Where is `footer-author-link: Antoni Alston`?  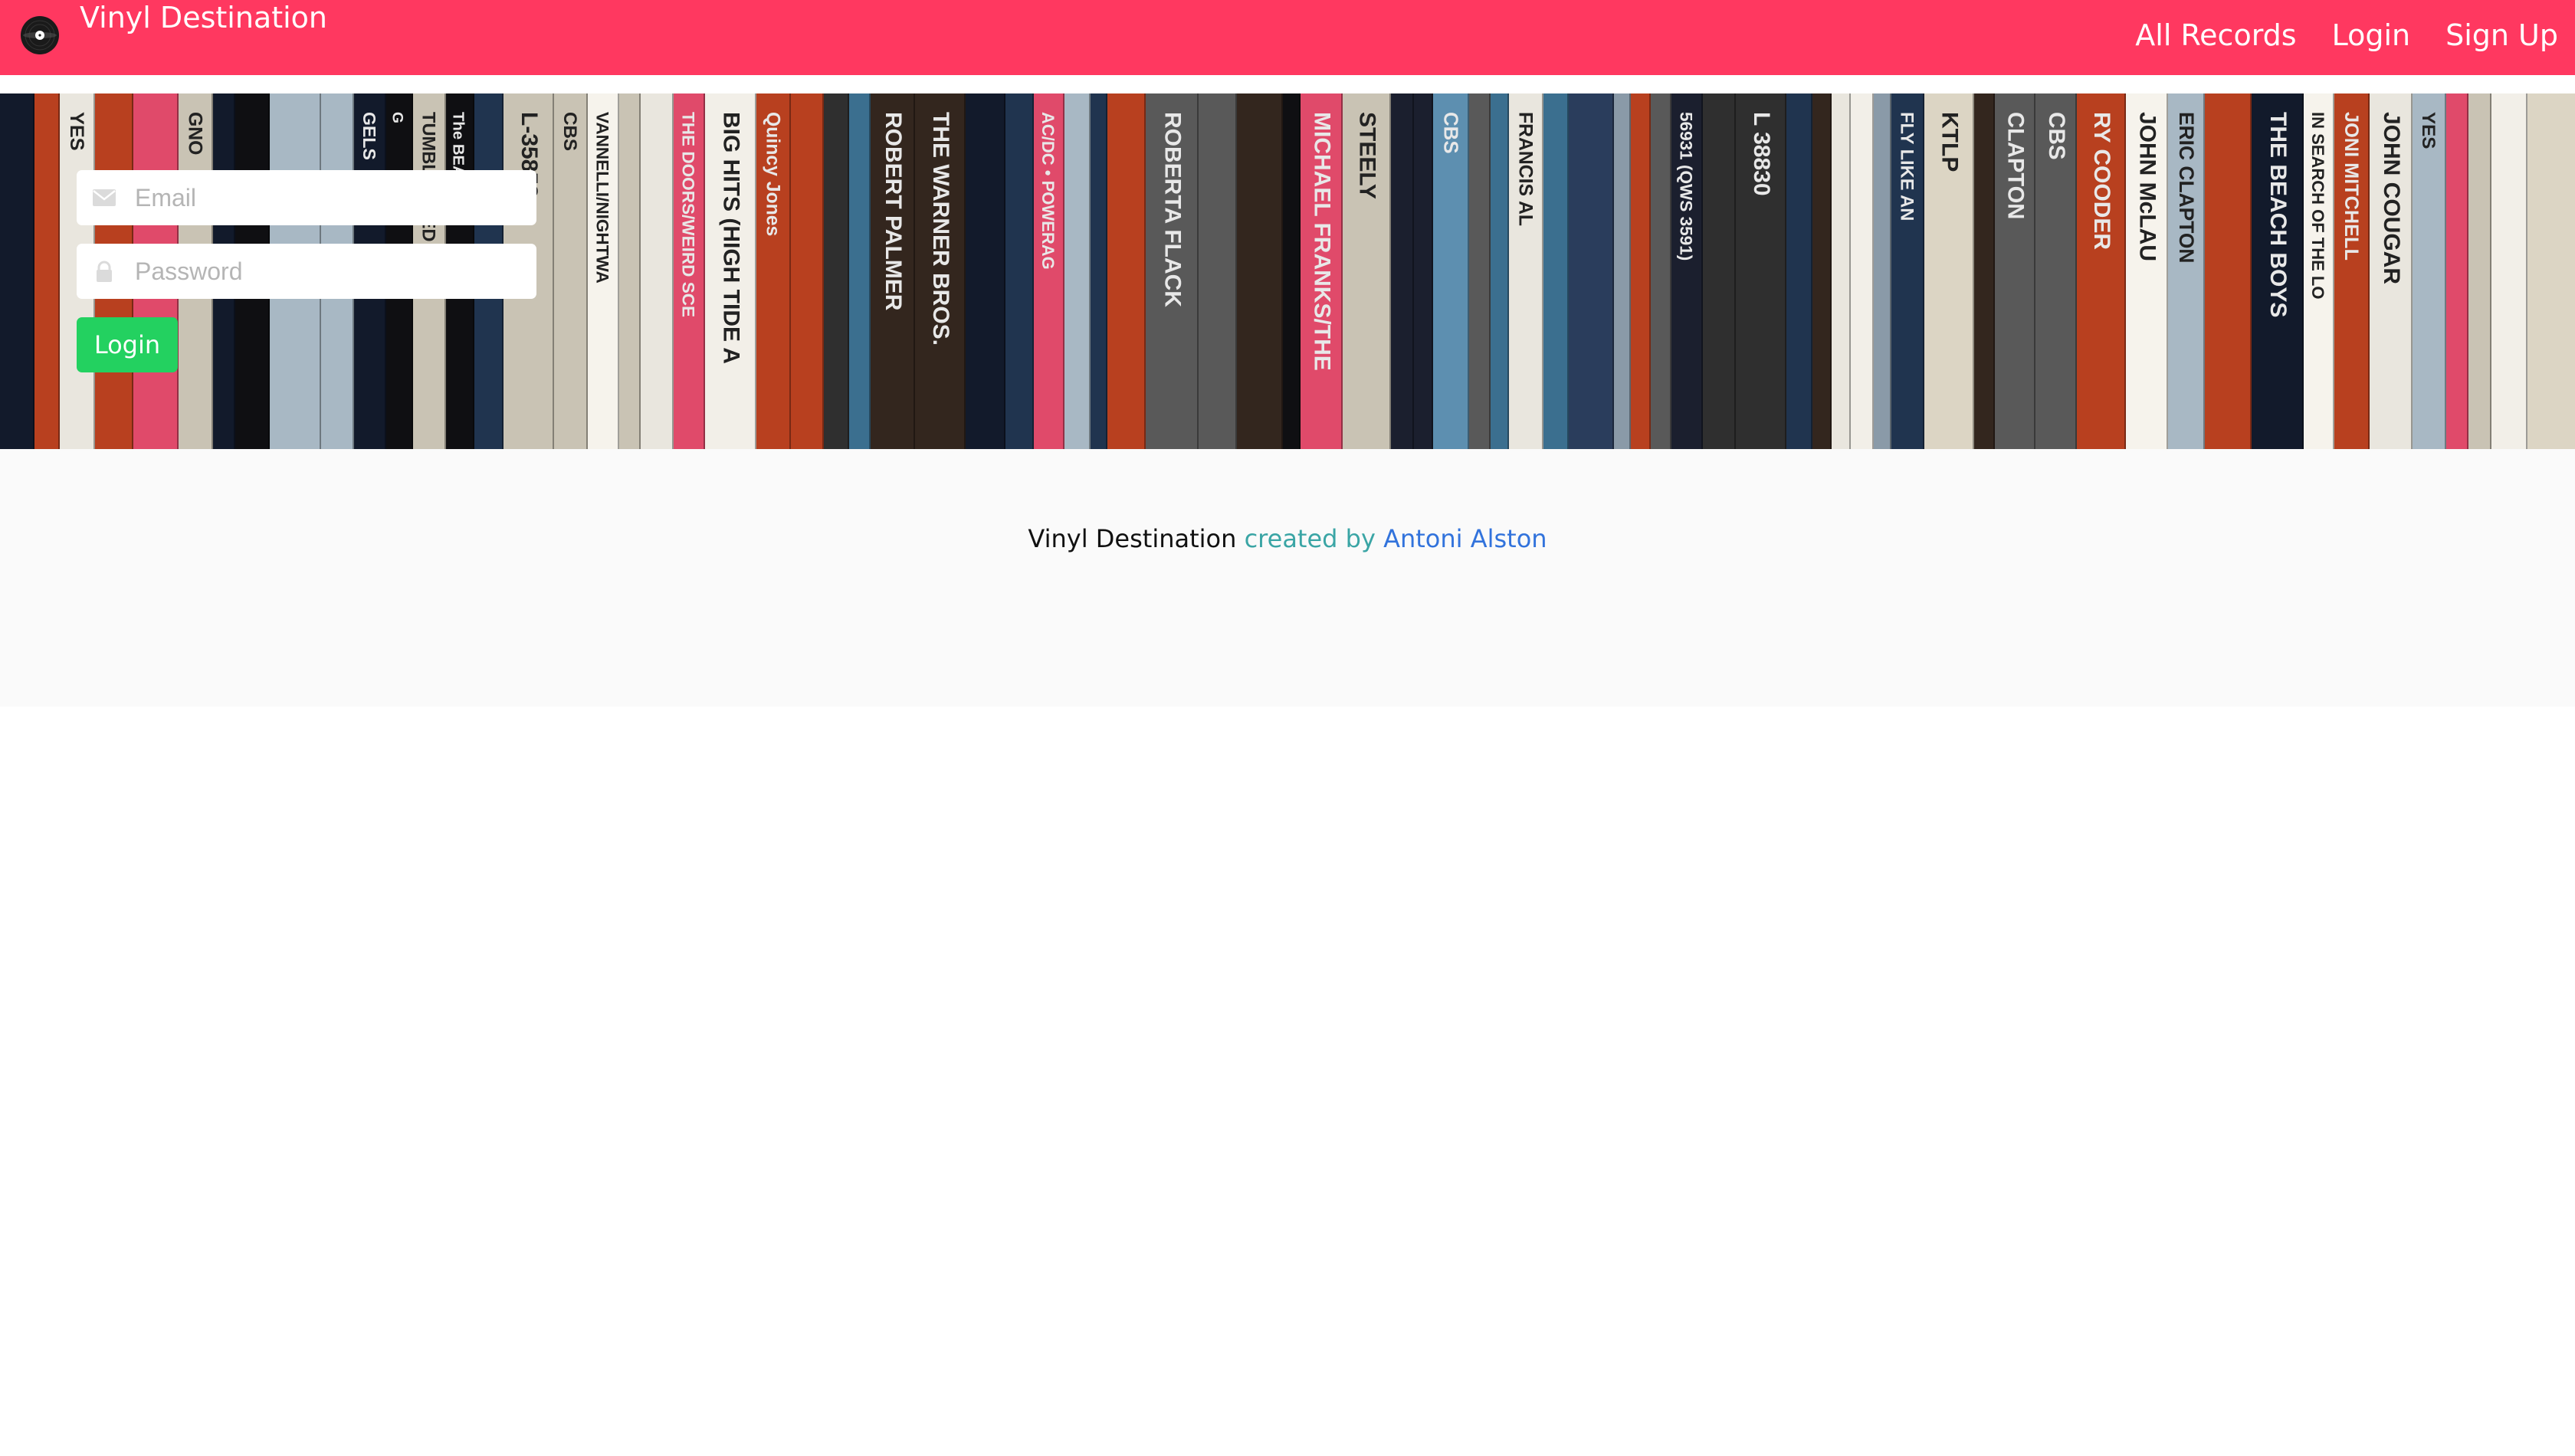 footer-author-link: Antoni Alston is located at coordinates (1465, 538).